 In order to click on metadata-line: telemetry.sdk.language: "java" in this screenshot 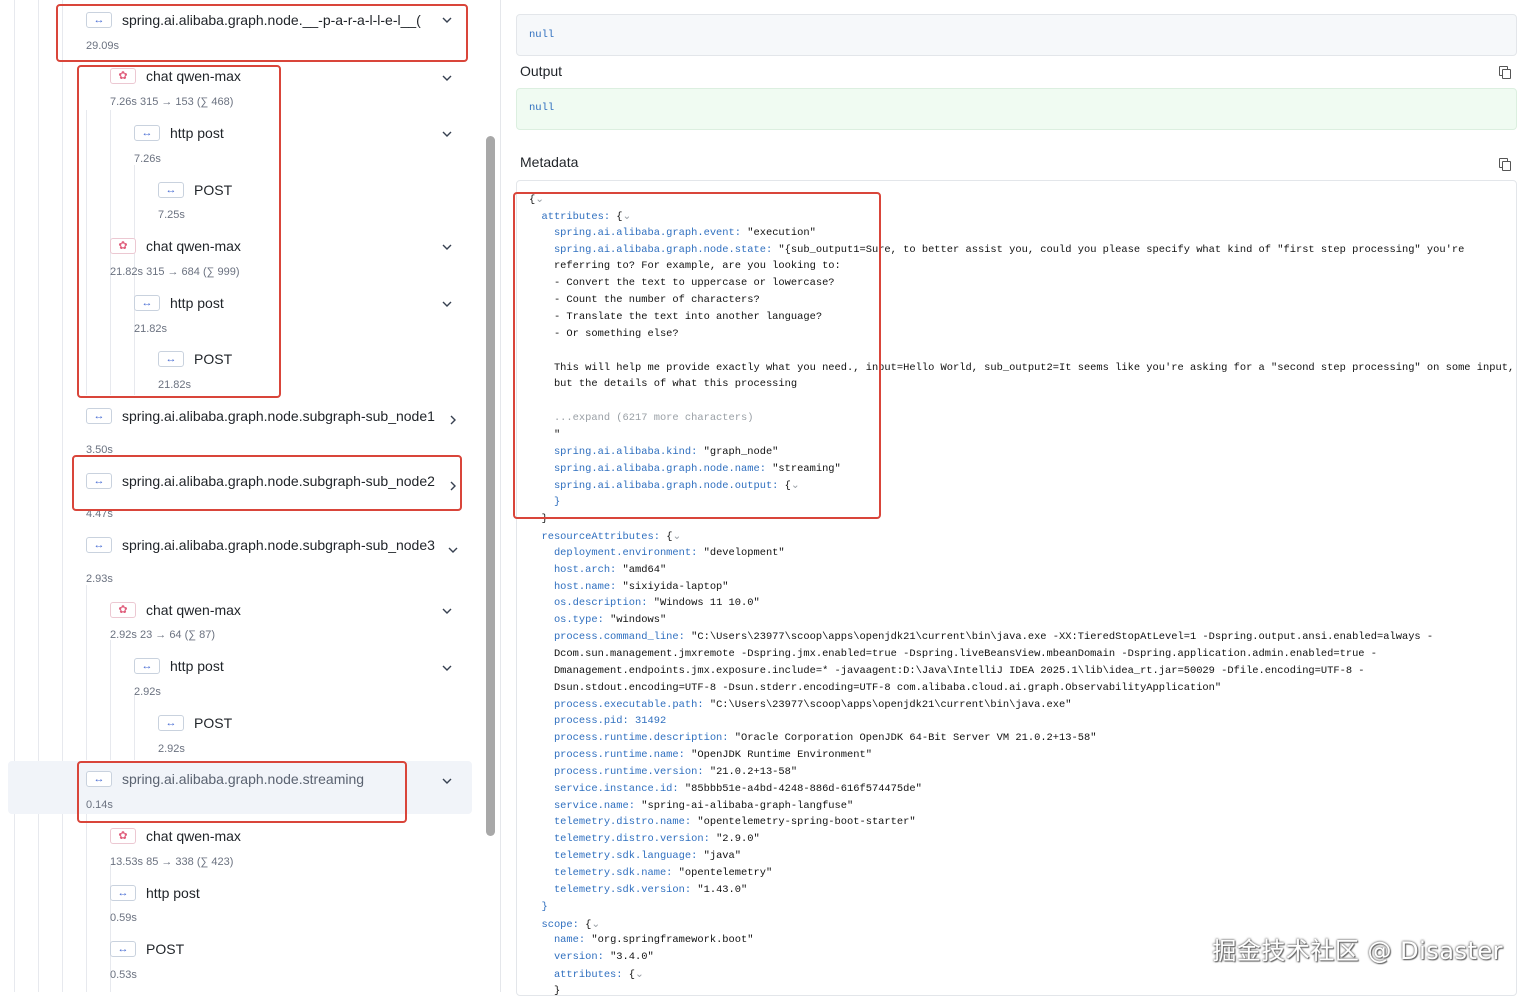, I will do `click(635, 856)`.